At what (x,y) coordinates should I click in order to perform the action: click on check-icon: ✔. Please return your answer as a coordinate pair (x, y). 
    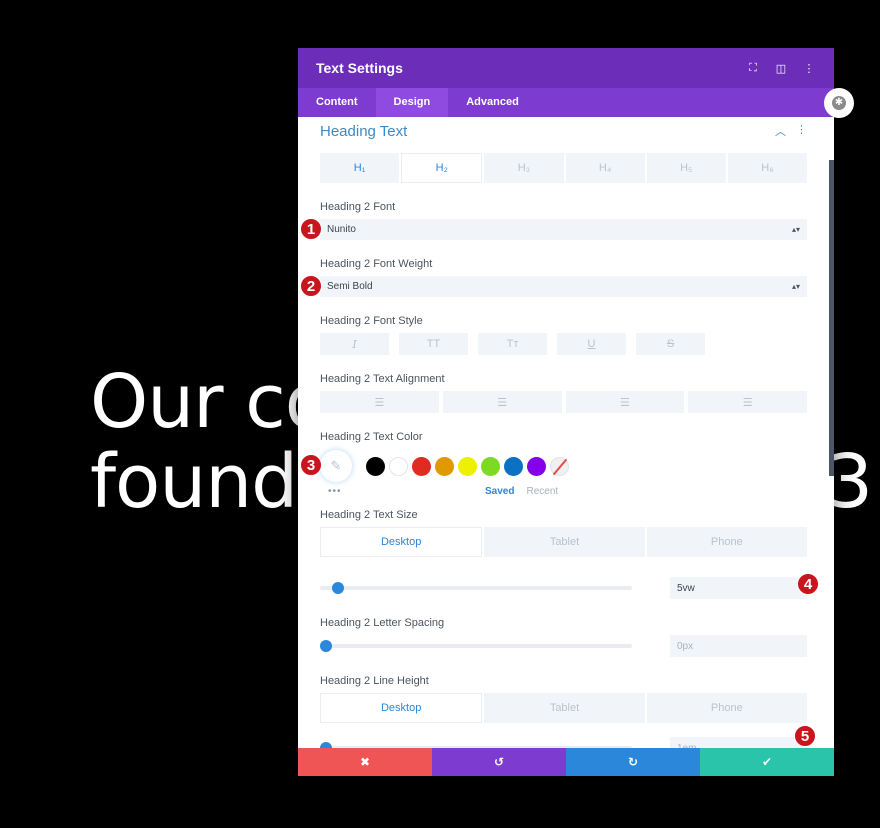
    Looking at the image, I should click on (767, 762).